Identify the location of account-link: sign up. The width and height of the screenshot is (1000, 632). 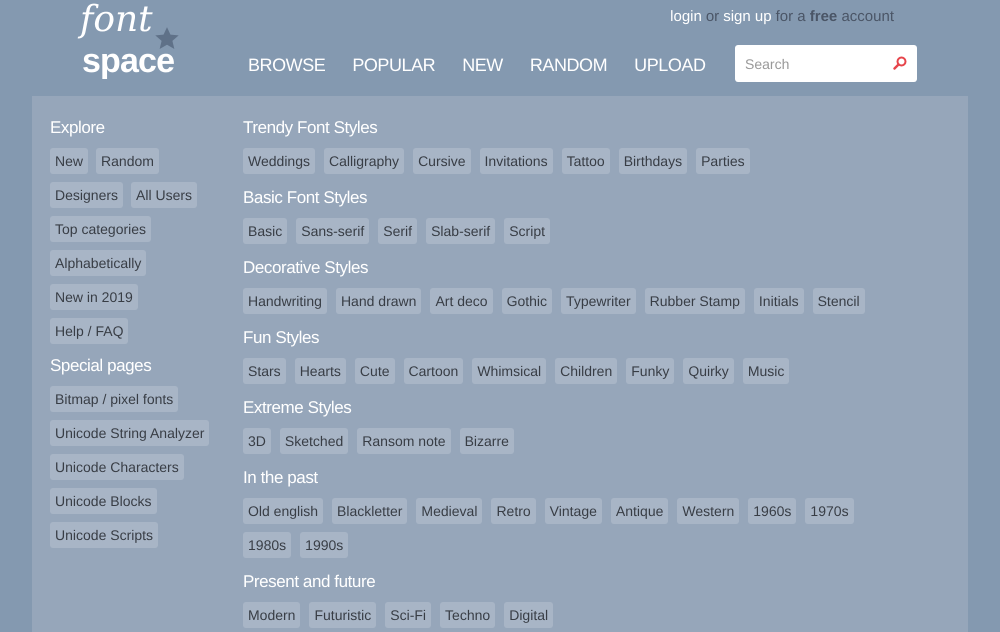
(747, 17).